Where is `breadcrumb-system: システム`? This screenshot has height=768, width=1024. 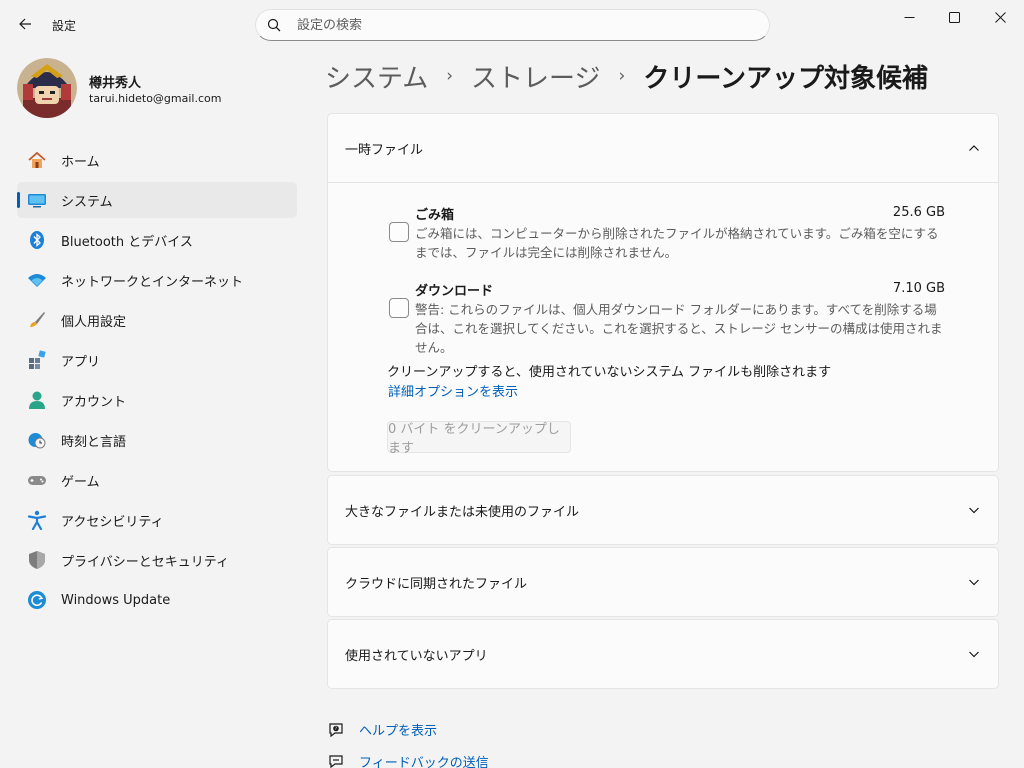 breadcrumb-system: システム is located at coordinates (376, 76).